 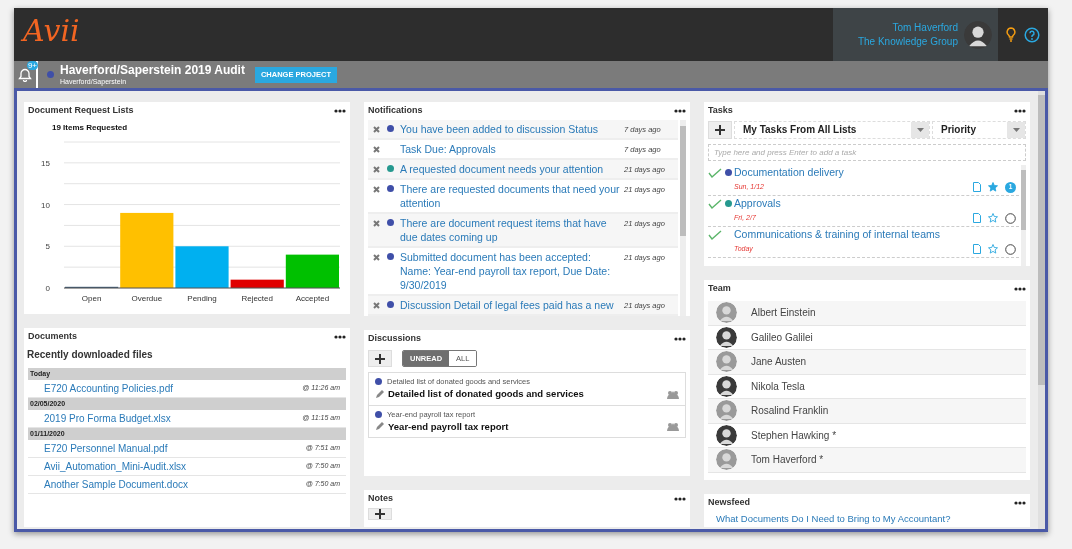 I want to click on widget-title: Document Request Lists, so click(x=81, y=111).